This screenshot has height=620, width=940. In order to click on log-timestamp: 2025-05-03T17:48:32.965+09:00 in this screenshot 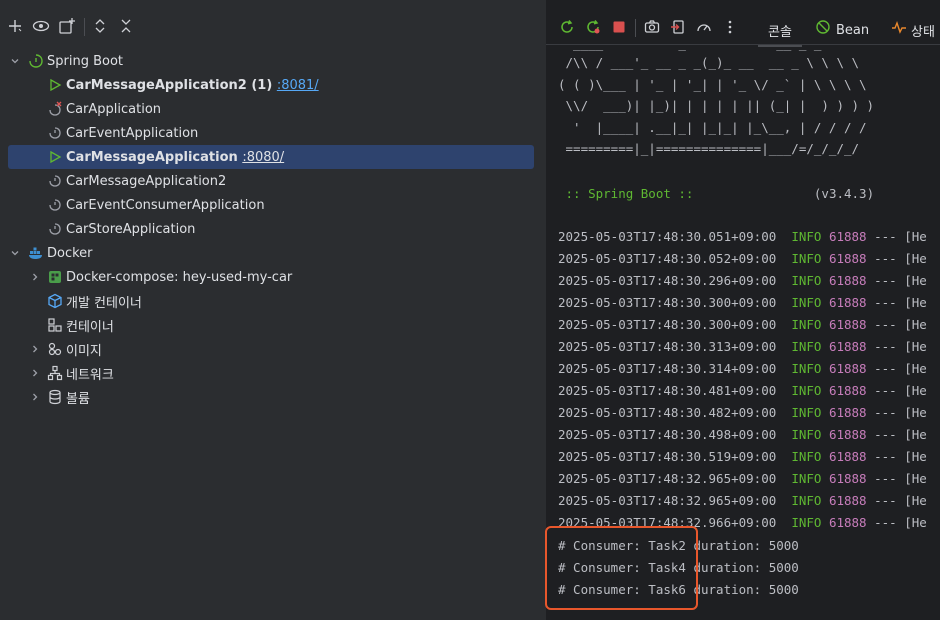, I will do `click(667, 478)`.